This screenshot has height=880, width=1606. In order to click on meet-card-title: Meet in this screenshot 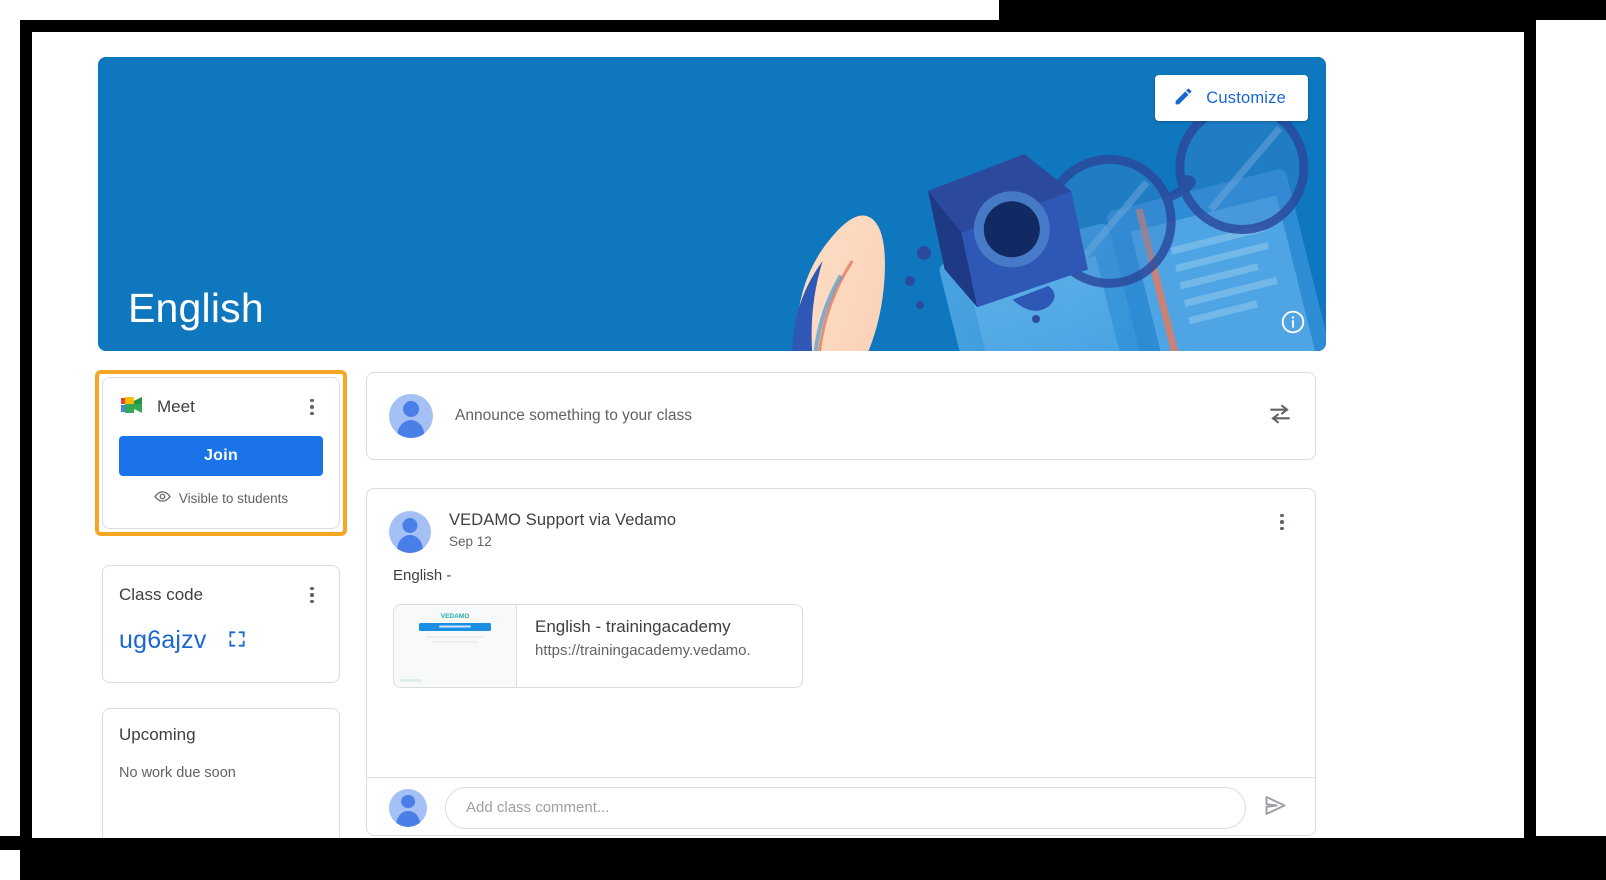, I will do `click(176, 406)`.